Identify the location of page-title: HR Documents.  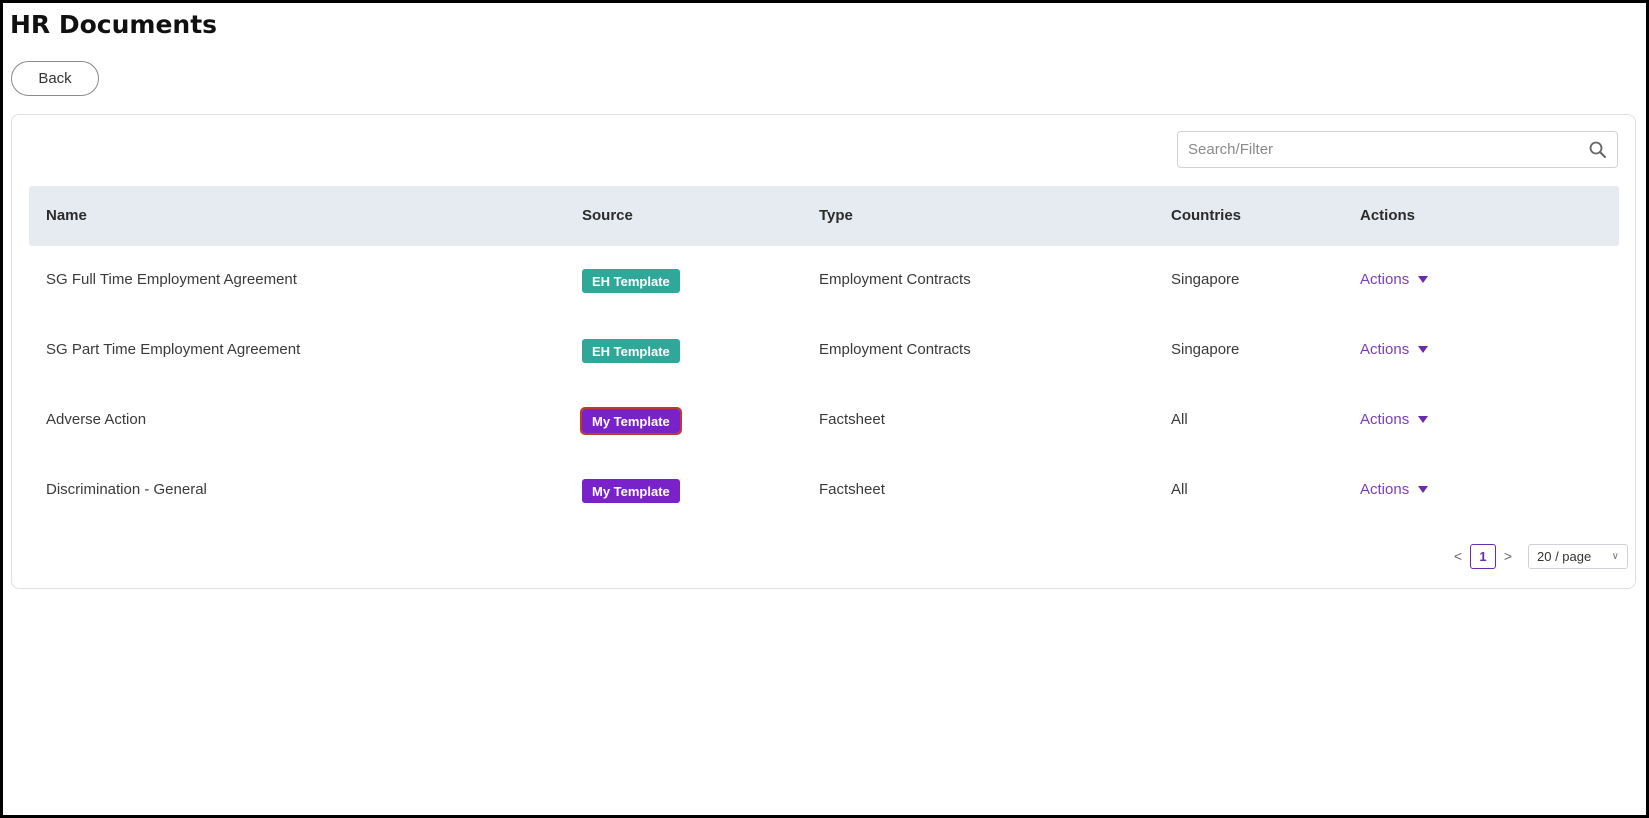
(114, 24).